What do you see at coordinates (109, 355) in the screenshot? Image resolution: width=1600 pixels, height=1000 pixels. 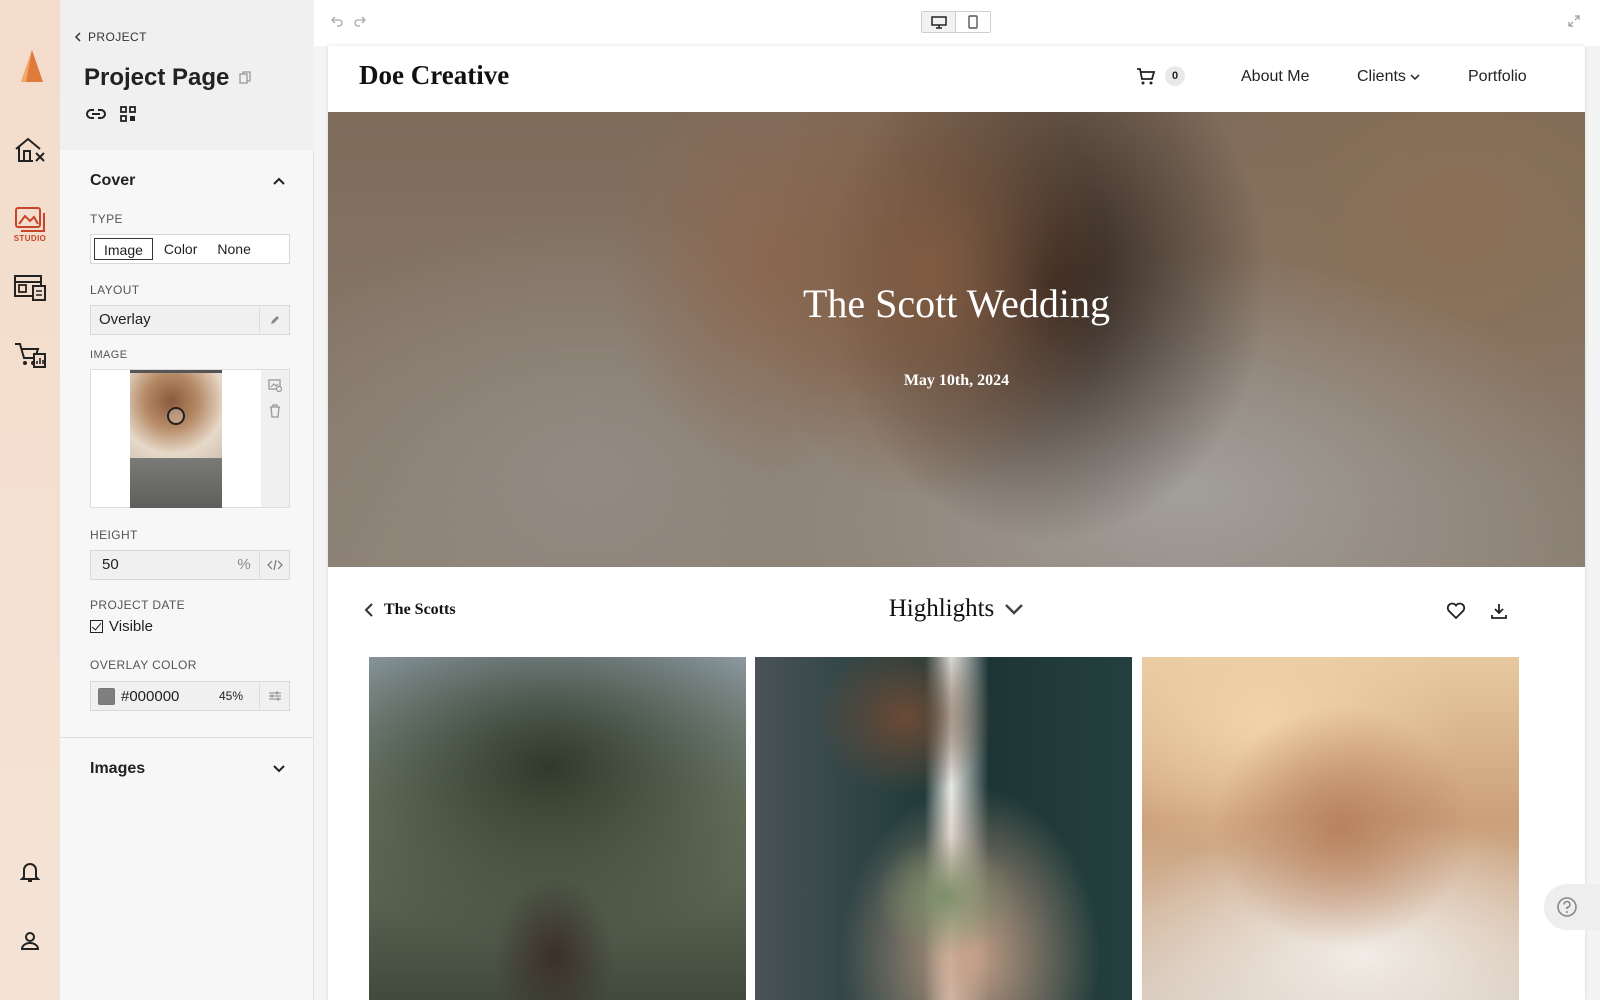 I see `image-label: IMAGE` at bounding box center [109, 355].